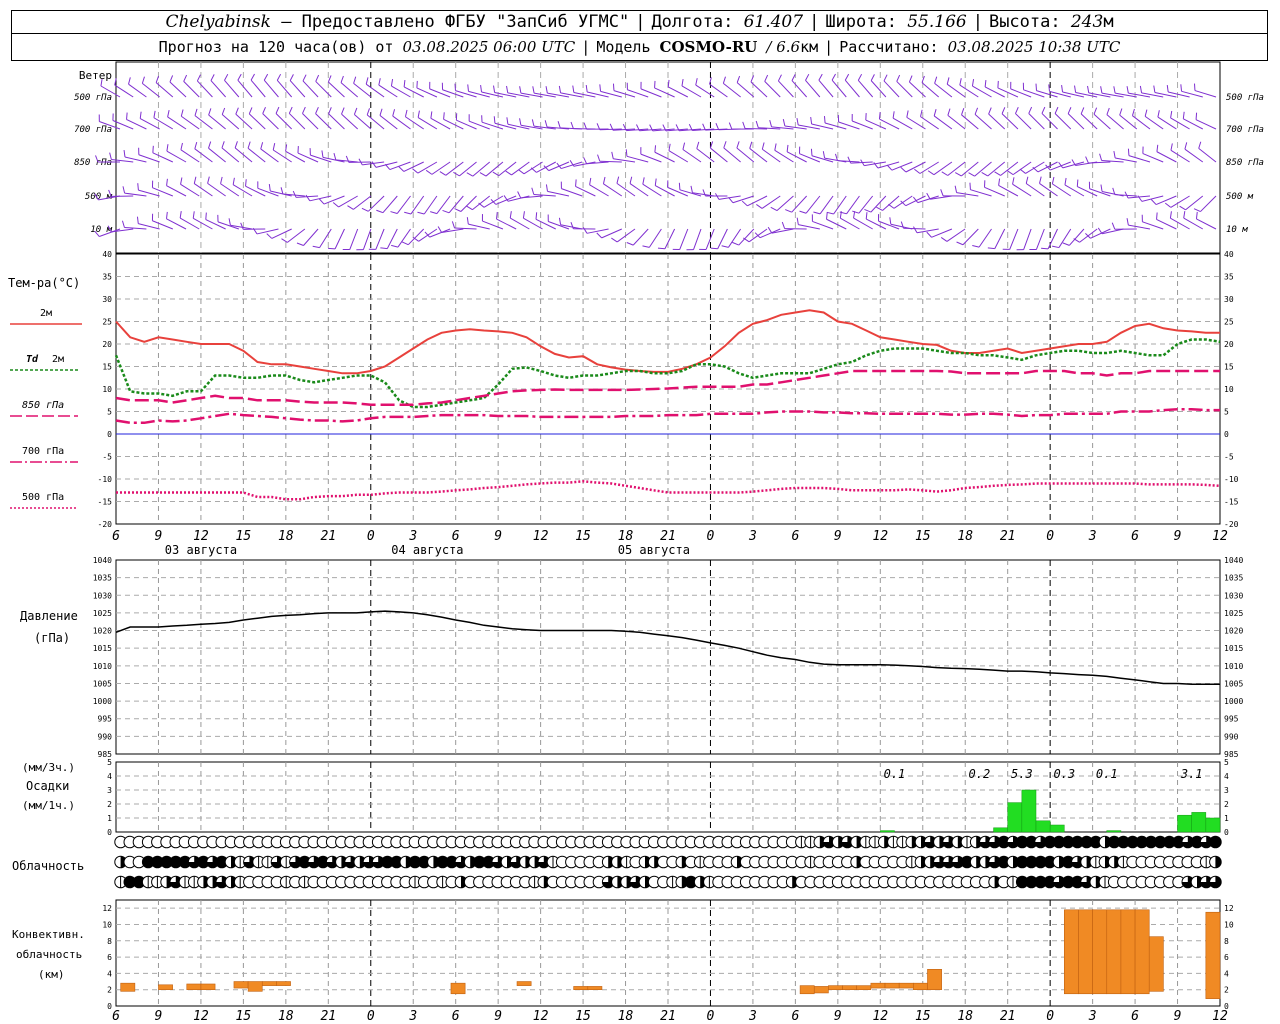  I want to click on cloud-title: Облачность, so click(48, 866).